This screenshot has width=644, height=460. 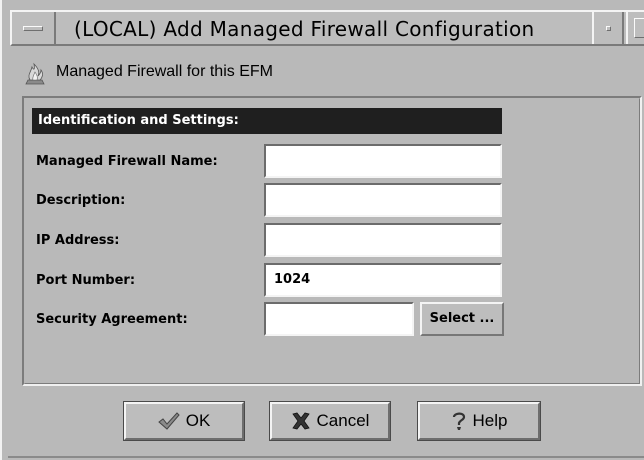 I want to click on question-mark-icon, so click(x=459, y=421).